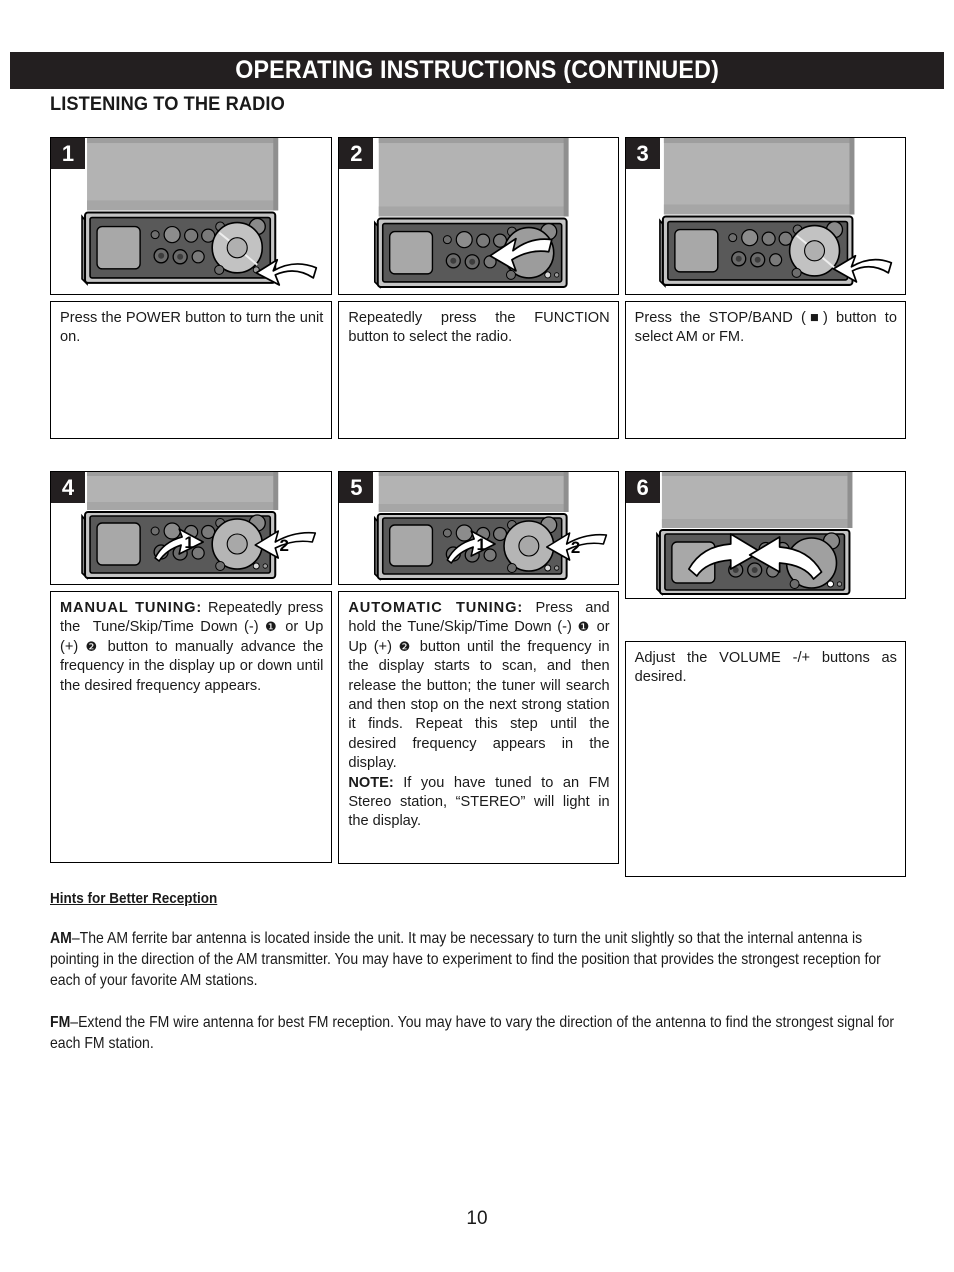 The image size is (954, 1272). I want to click on step-4-figure-box: 4 1 2, so click(191, 528).